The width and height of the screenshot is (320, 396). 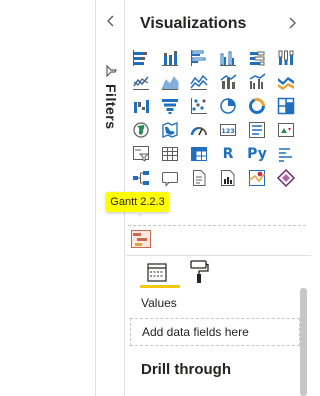 What do you see at coordinates (141, 82) in the screenshot?
I see `line-chart-icon` at bounding box center [141, 82].